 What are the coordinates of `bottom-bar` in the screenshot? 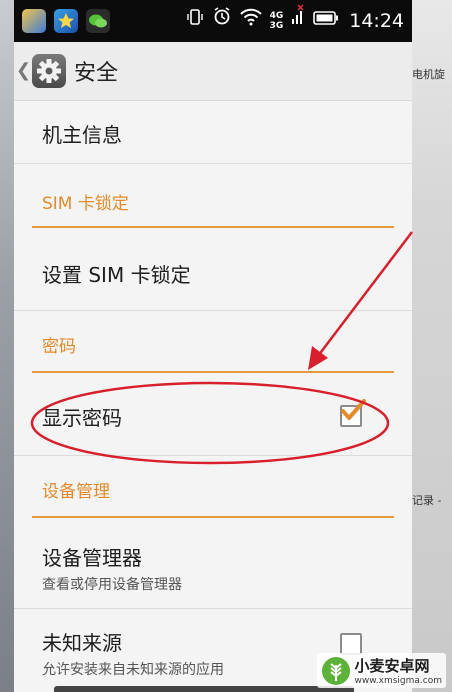 It's located at (204, 689).